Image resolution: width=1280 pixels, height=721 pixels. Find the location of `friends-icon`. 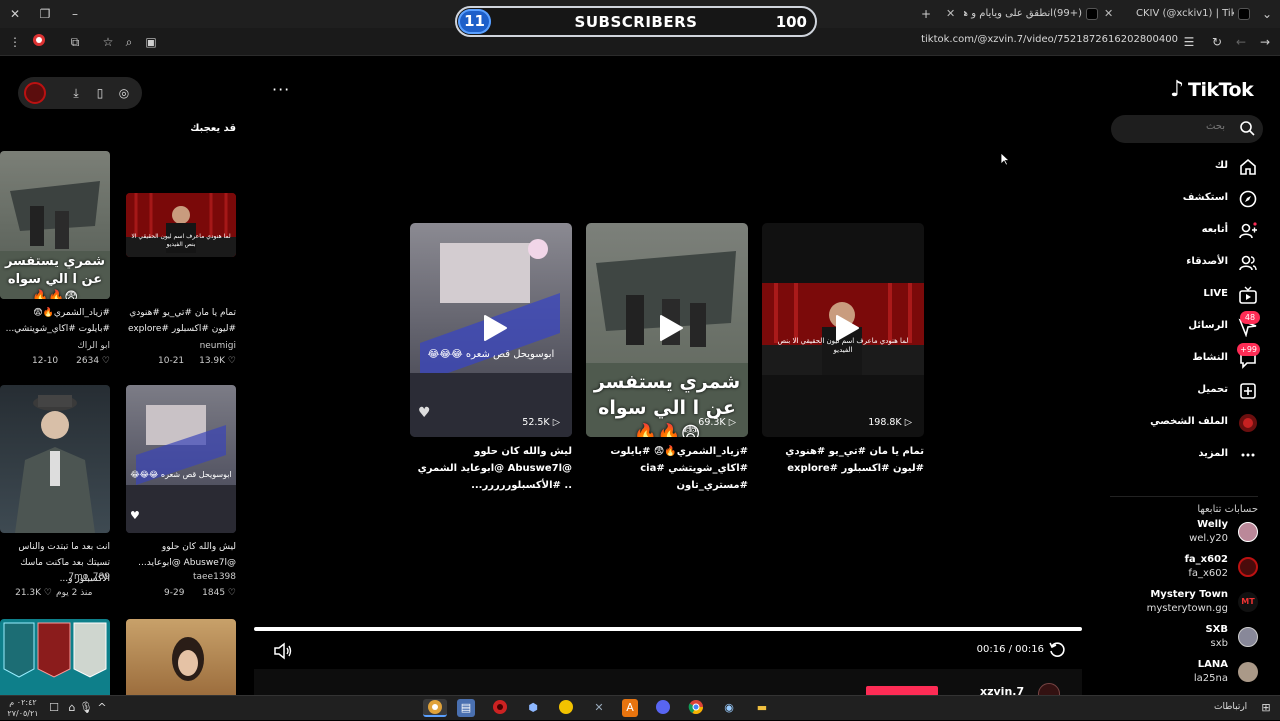

friends-icon is located at coordinates (1248, 263).